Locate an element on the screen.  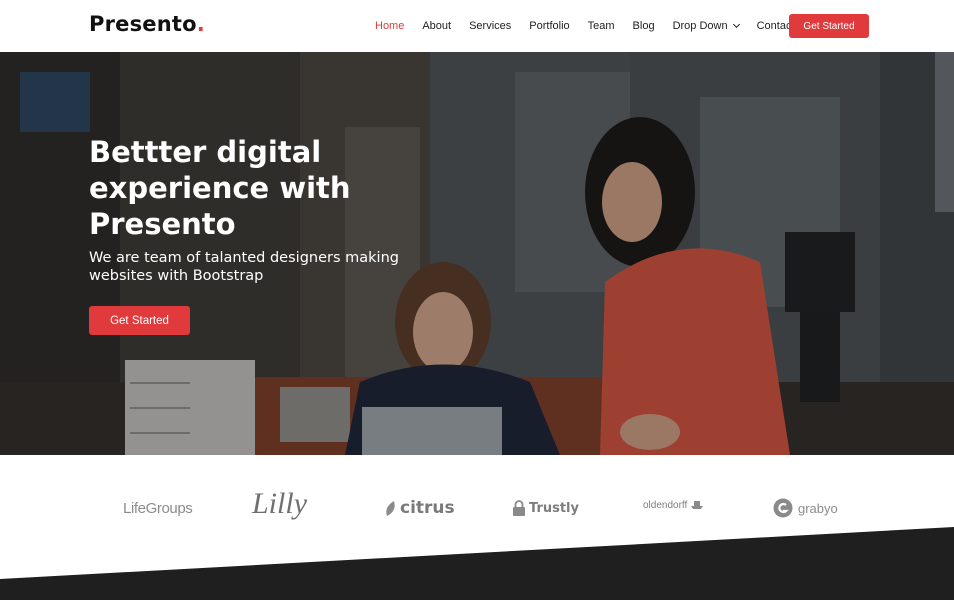
client-logo-text: citrus is located at coordinates (427, 508).